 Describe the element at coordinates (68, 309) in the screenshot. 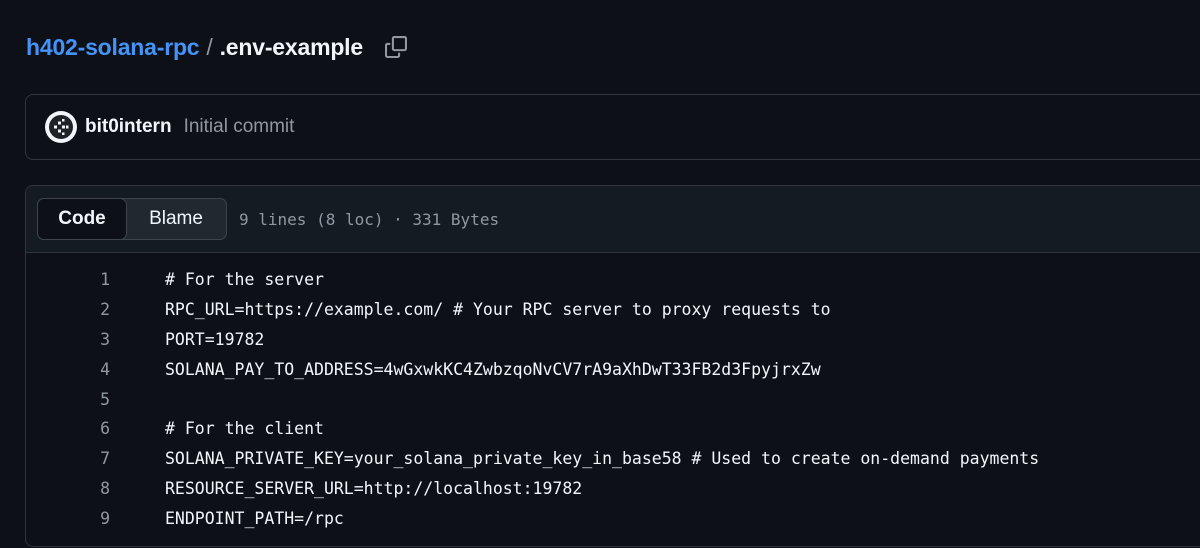

I see `line-number: 2` at that location.